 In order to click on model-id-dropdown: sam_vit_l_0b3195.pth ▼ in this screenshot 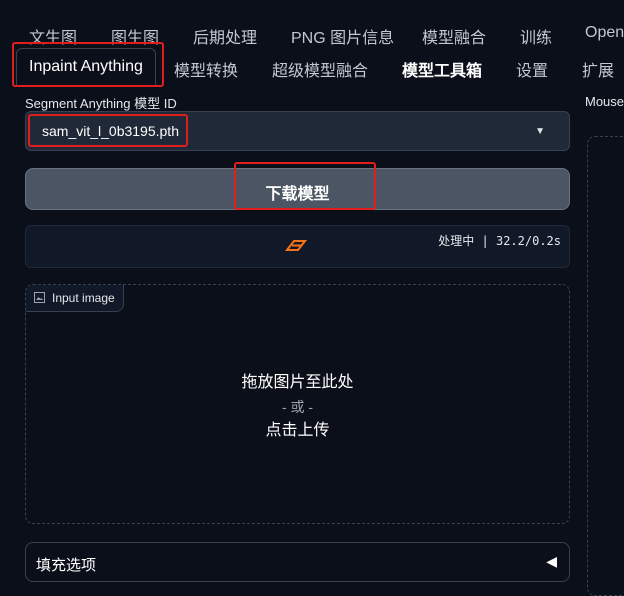, I will do `click(297, 131)`.